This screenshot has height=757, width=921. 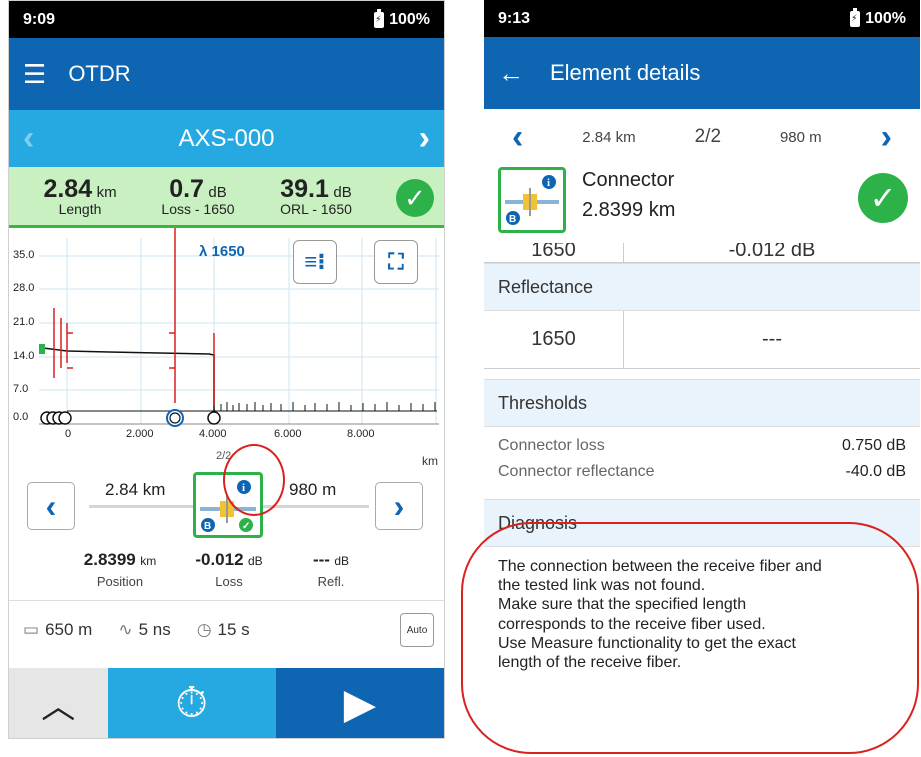 I want to click on summary-length: 2.84 km Length, so click(x=80, y=195).